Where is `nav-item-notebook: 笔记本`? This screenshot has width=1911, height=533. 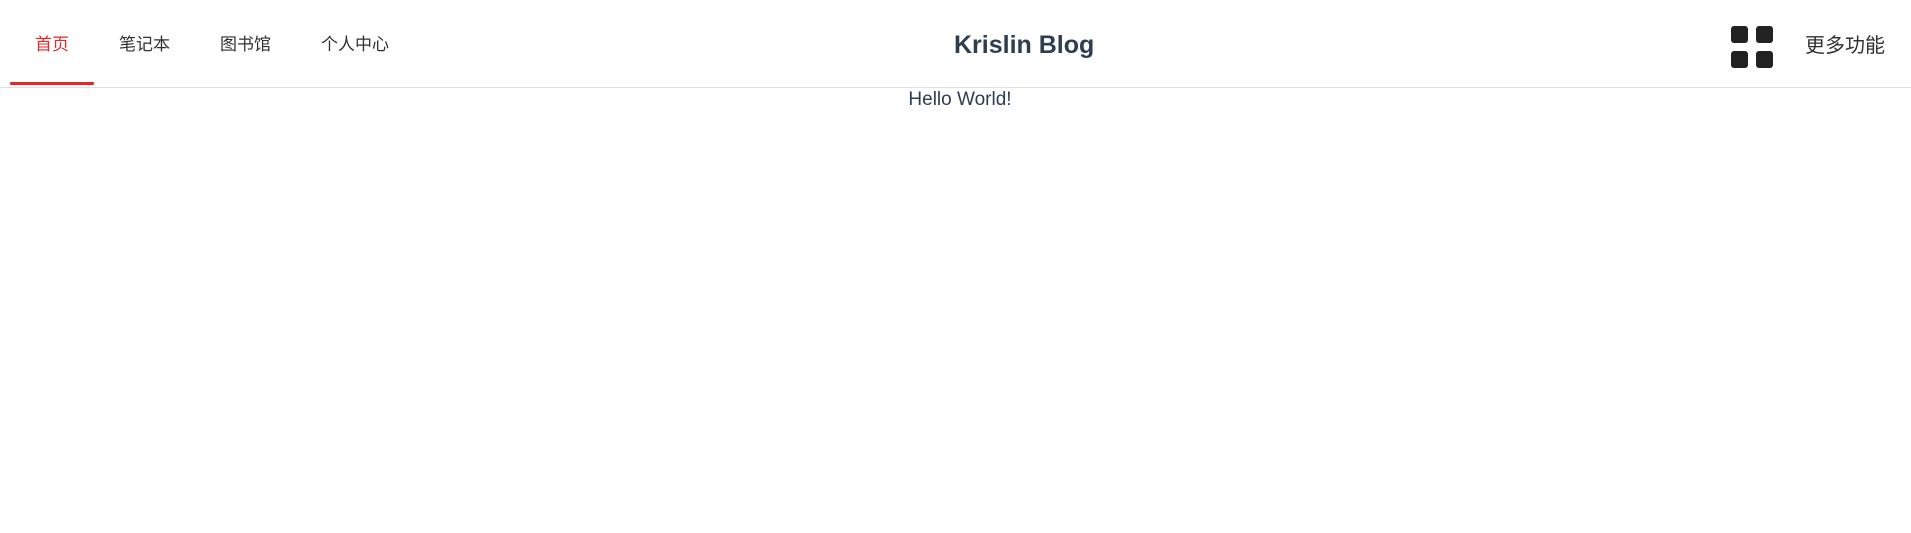
nav-item-notebook: 笔记本 is located at coordinates (144, 44).